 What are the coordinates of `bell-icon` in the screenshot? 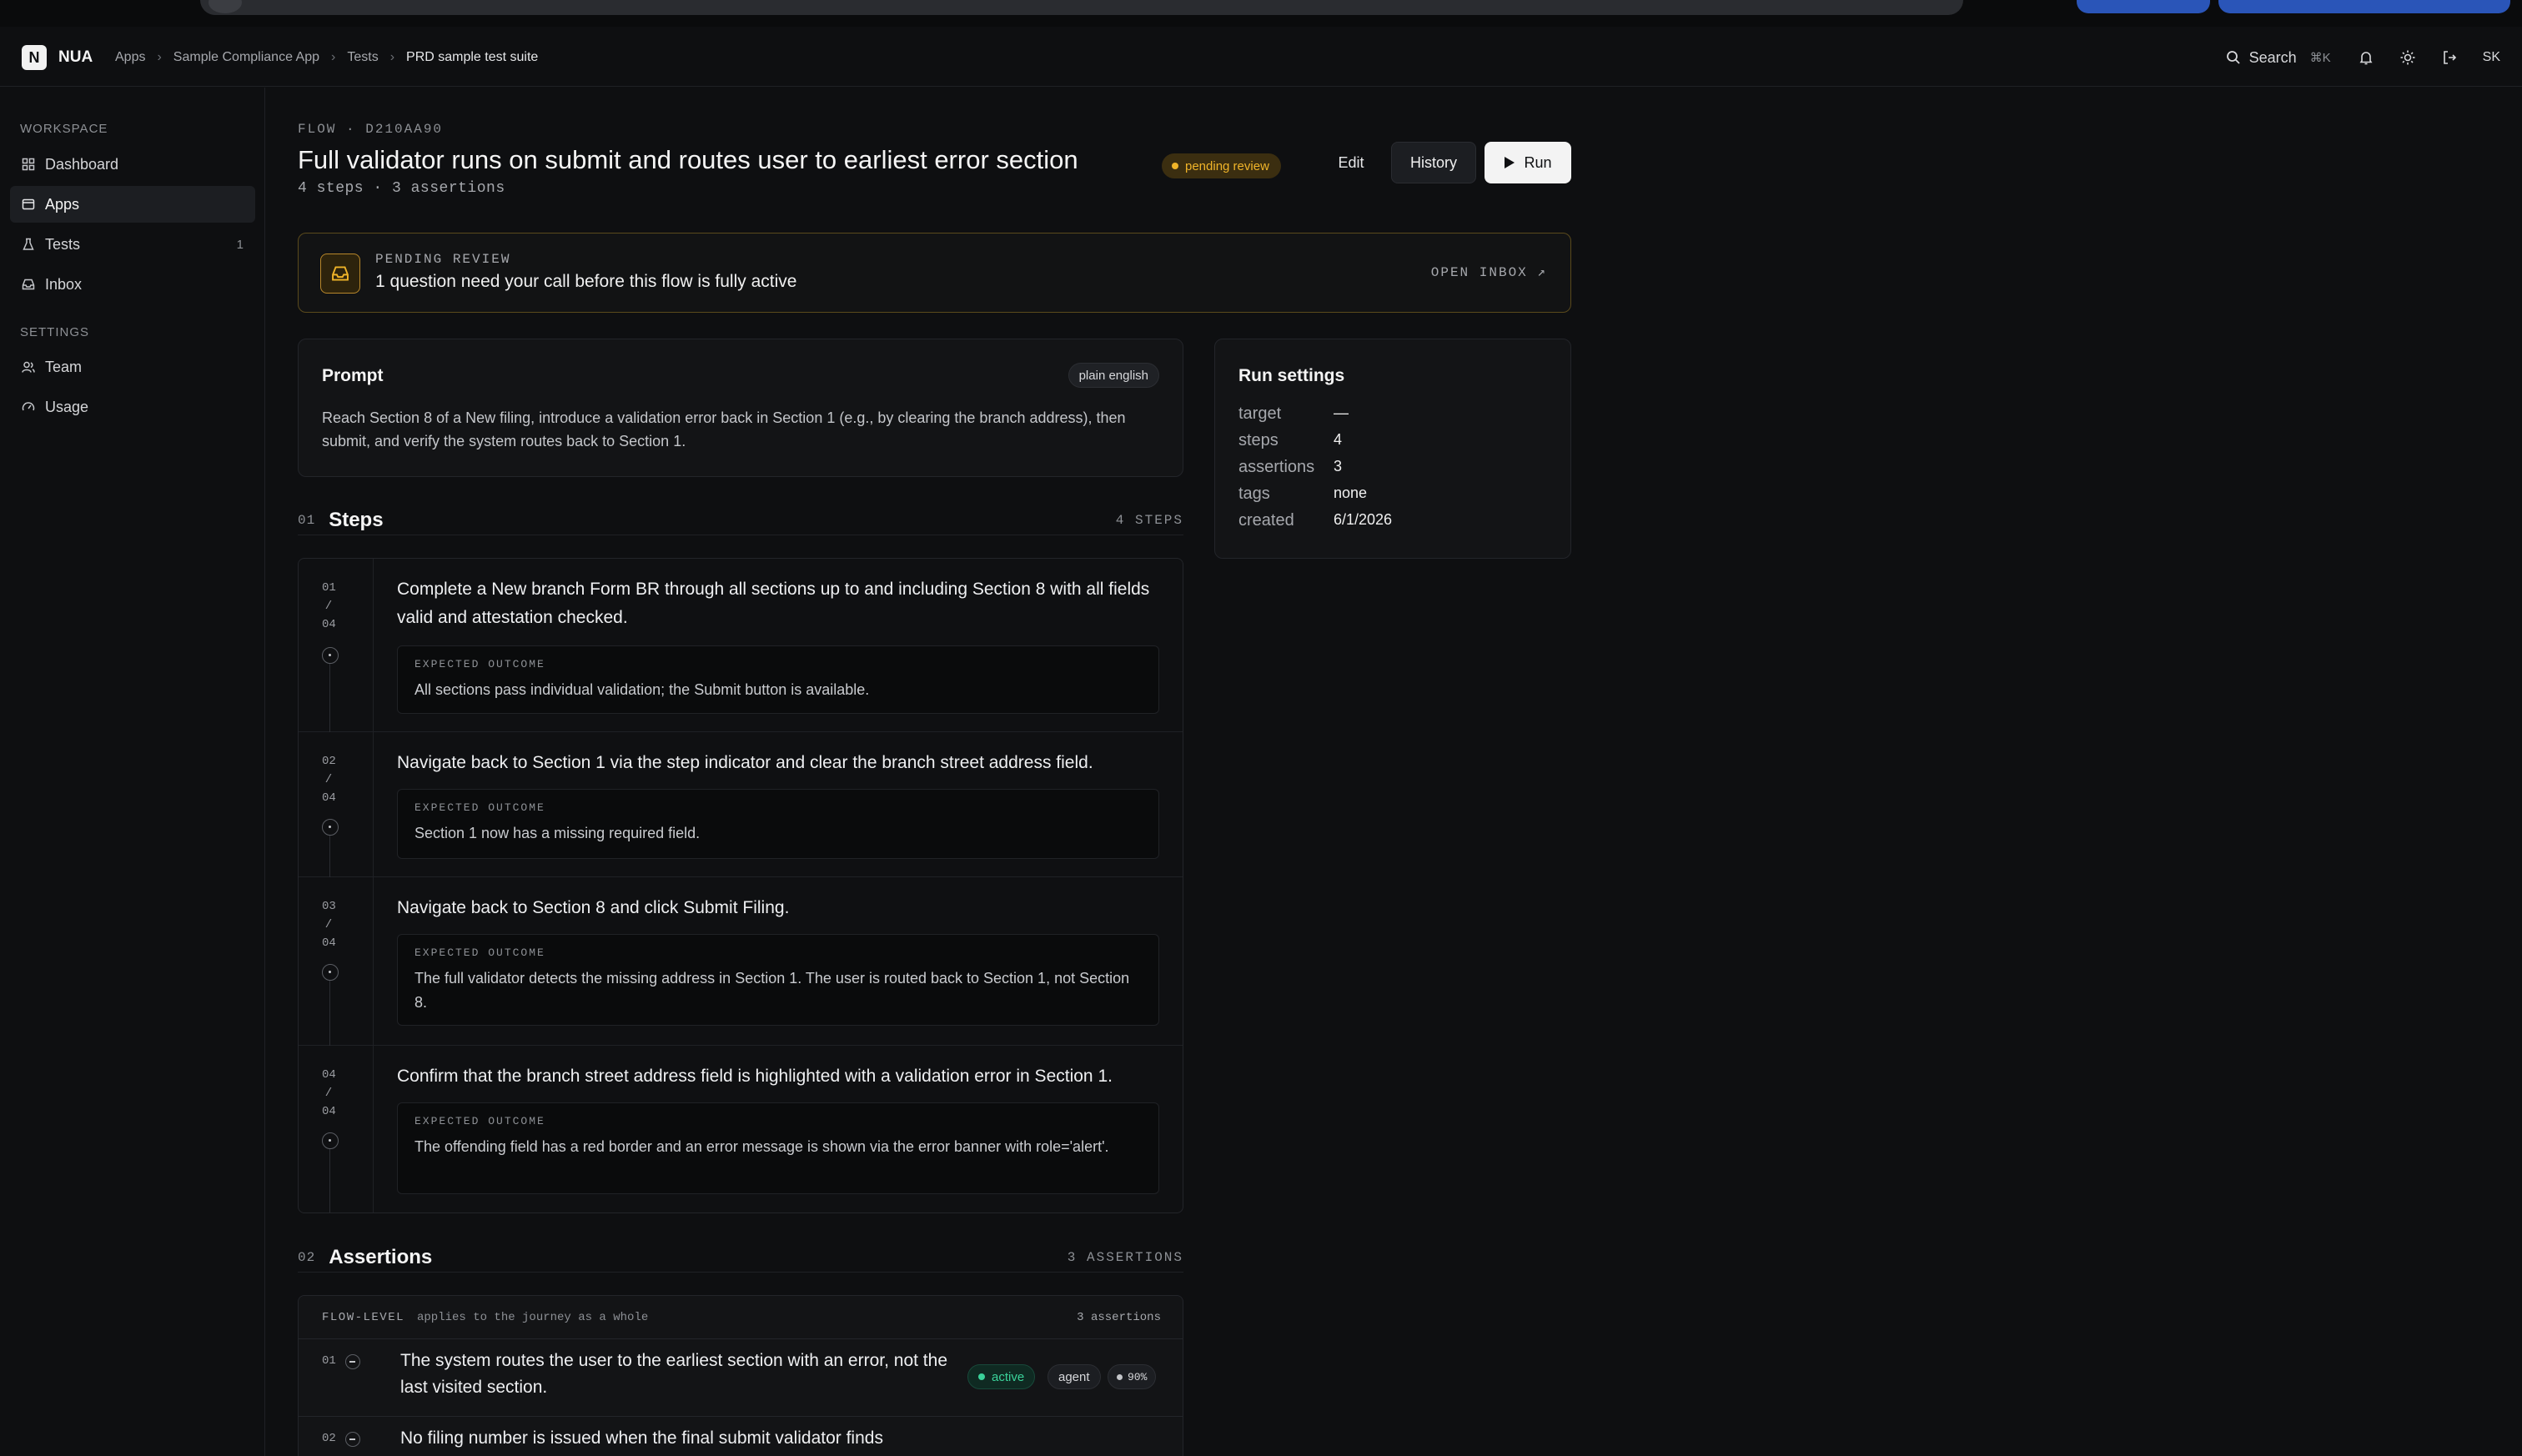 It's located at (2366, 57).